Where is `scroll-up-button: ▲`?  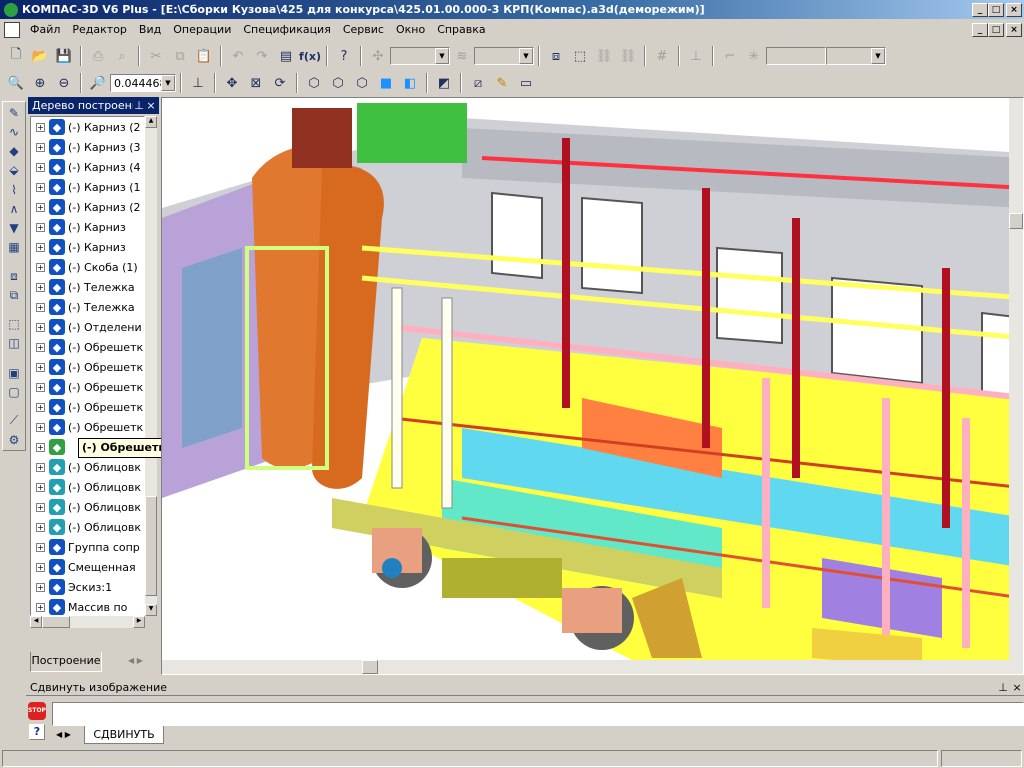 scroll-up-button: ▲ is located at coordinates (151, 122).